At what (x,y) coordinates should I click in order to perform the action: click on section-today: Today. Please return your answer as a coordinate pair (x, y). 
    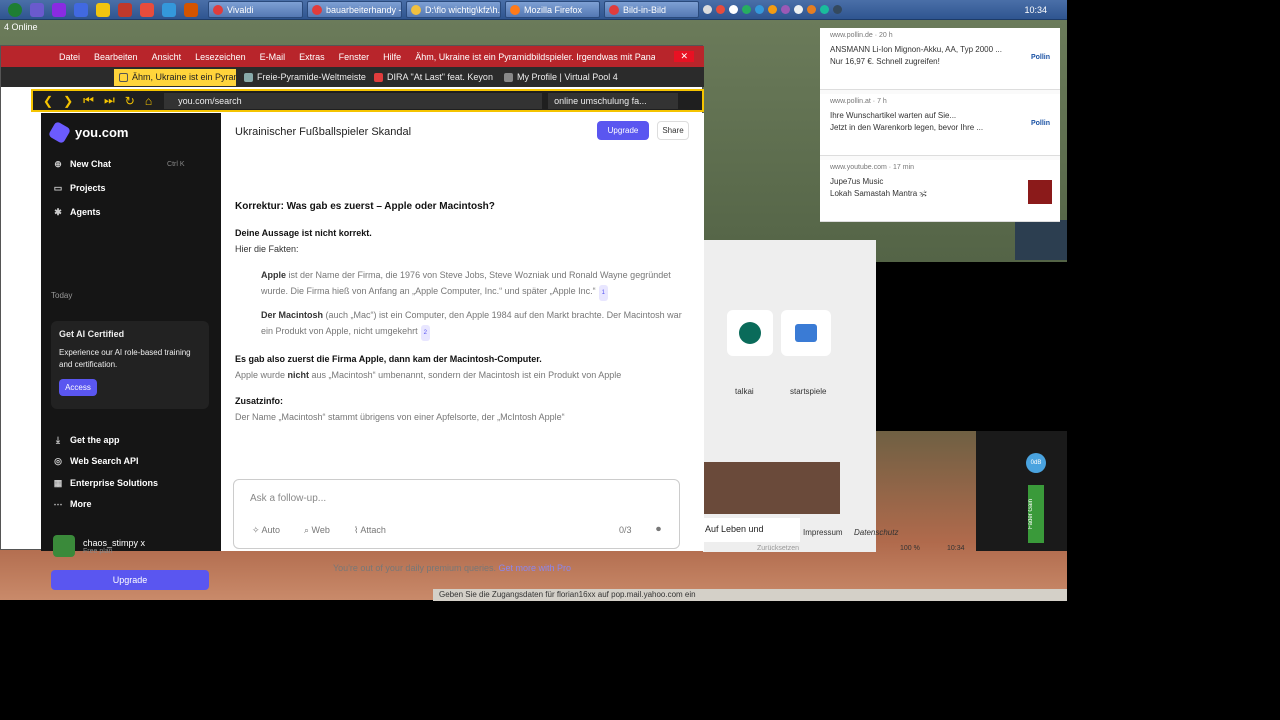
    Looking at the image, I should click on (62, 295).